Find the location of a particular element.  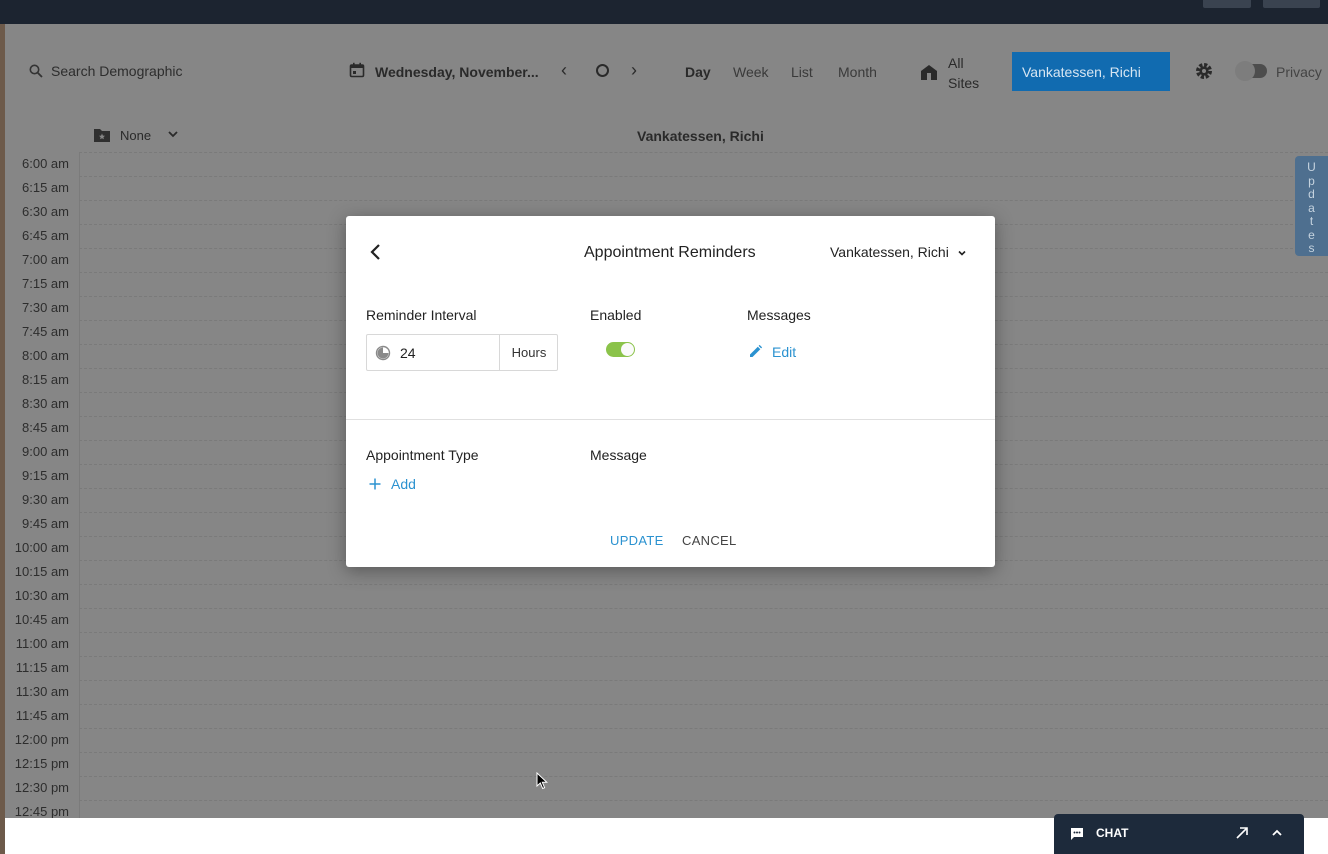

time-label: 10:30 am is located at coordinates (41, 595).